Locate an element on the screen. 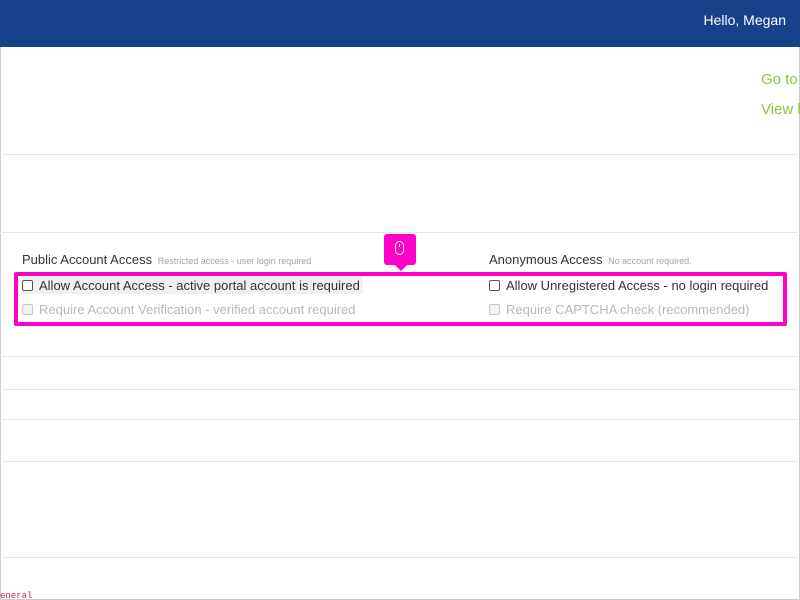 The height and width of the screenshot is (600, 800). anonymous-access-hint: No account required. is located at coordinates (650, 261).